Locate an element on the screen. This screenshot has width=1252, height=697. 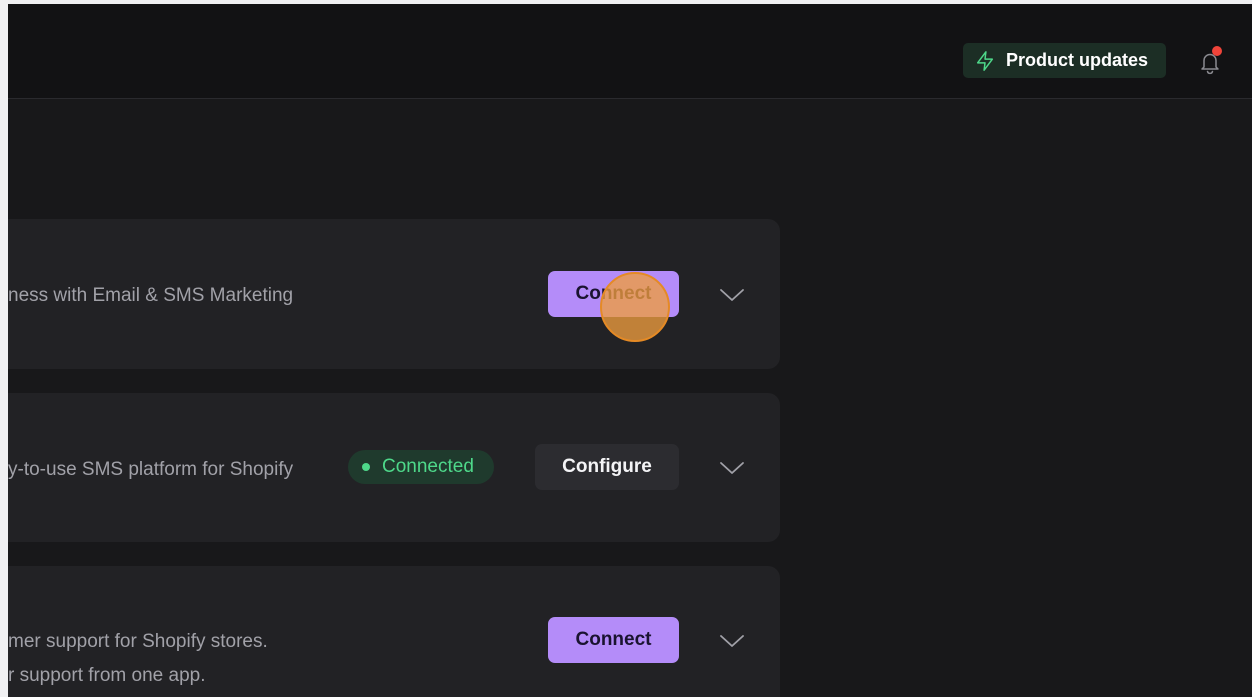
integration-card: ness with Email & SMS Marketing Connect is located at coordinates (394, 294).